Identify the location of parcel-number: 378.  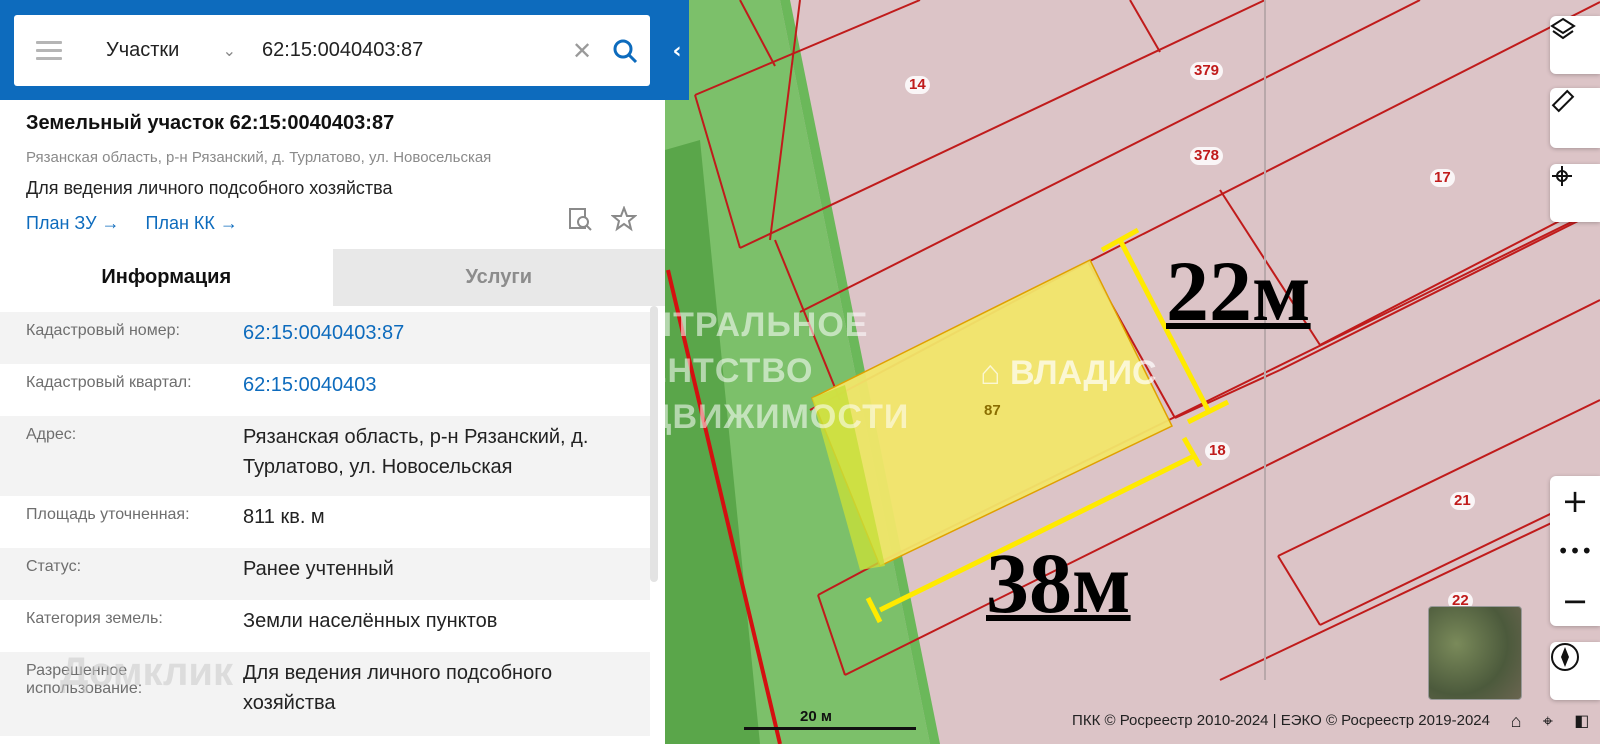
(1207, 156).